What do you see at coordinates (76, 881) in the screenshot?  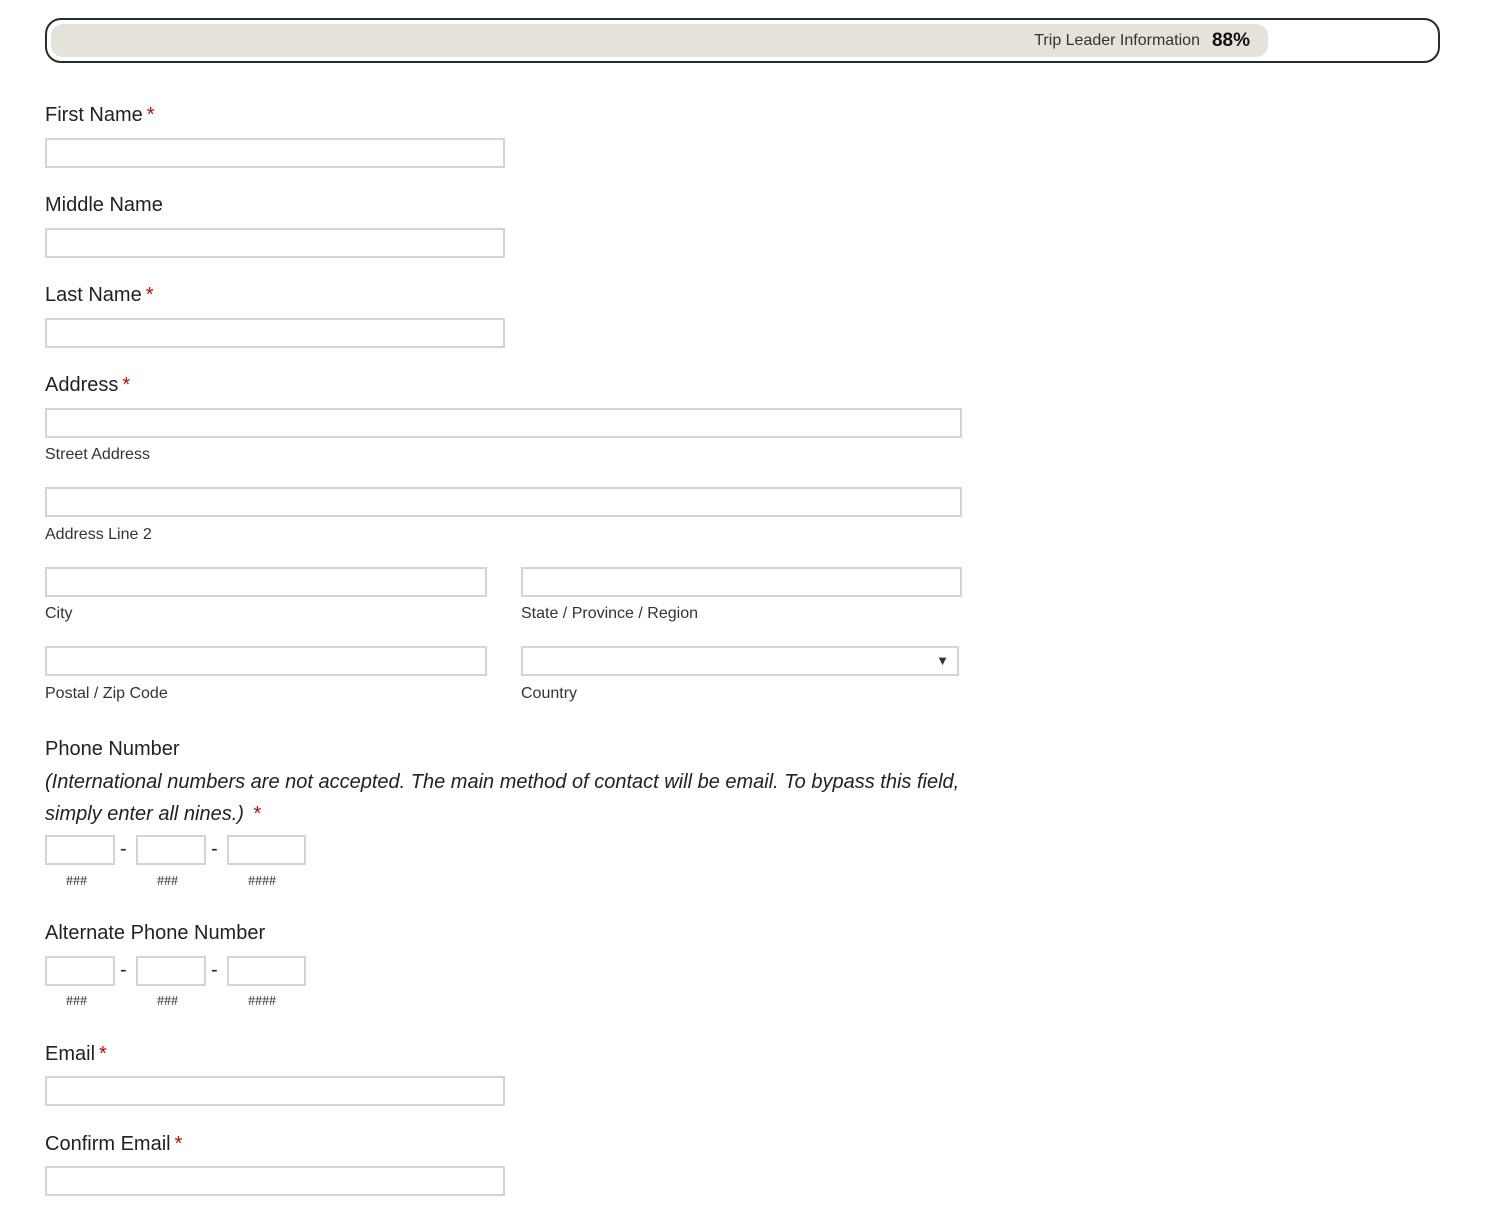 I see `phone-area-hint: ###` at bounding box center [76, 881].